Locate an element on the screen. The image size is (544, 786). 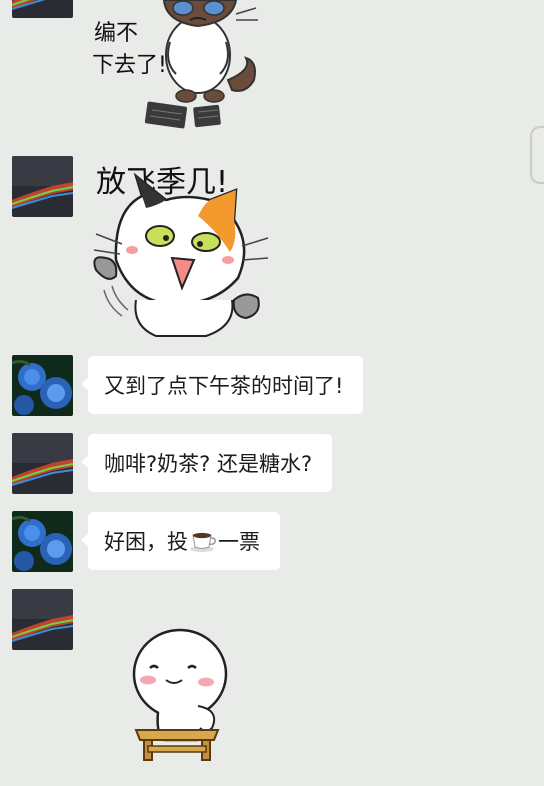
sticker-bean-mascot is located at coordinates (180, 694).